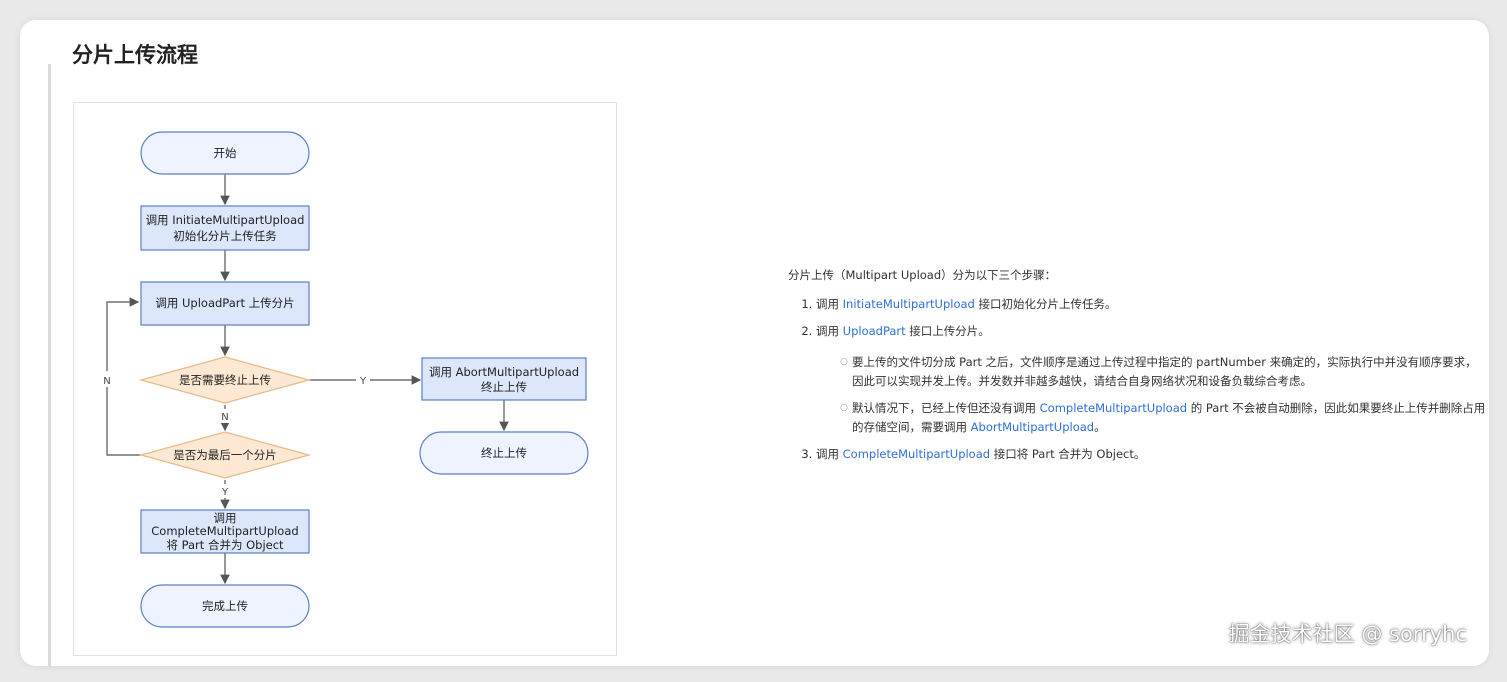  What do you see at coordinates (225, 220) in the screenshot?
I see `node-initiate-label-1: 调用 InitiateMultipartUpload` at bounding box center [225, 220].